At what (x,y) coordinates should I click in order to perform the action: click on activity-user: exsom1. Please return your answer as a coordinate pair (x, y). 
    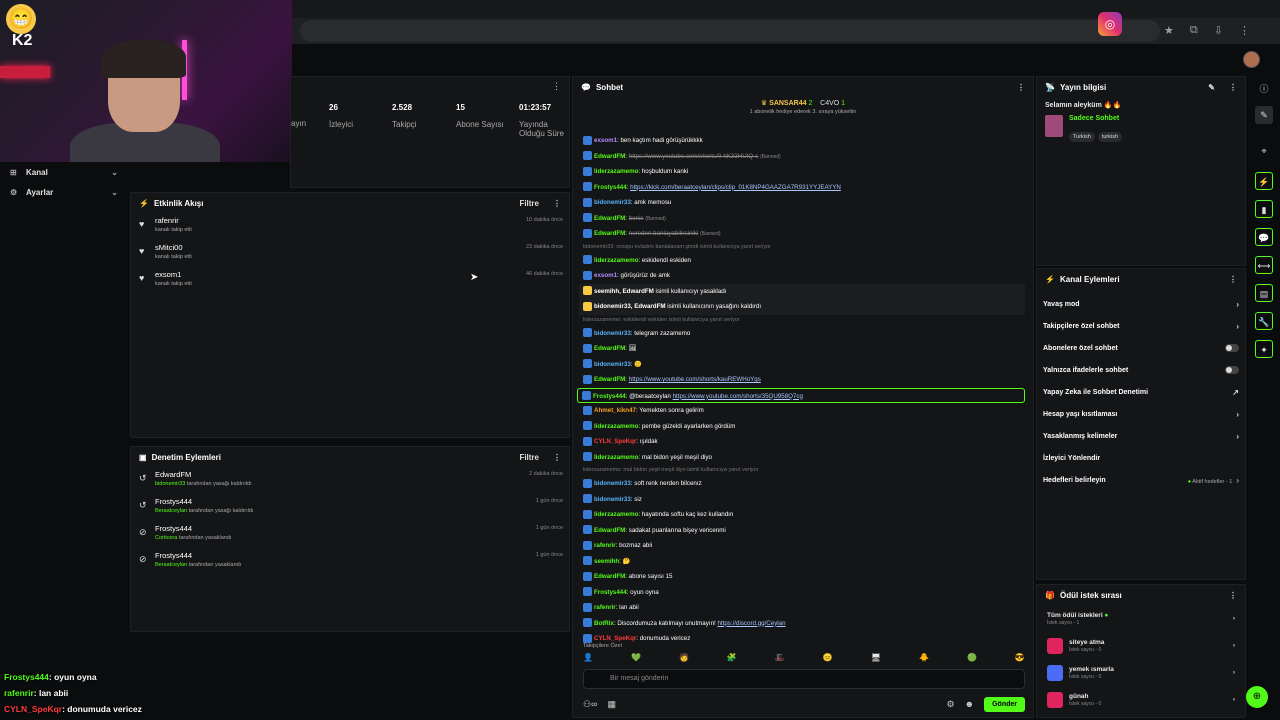
    Looking at the image, I should click on (362, 273).